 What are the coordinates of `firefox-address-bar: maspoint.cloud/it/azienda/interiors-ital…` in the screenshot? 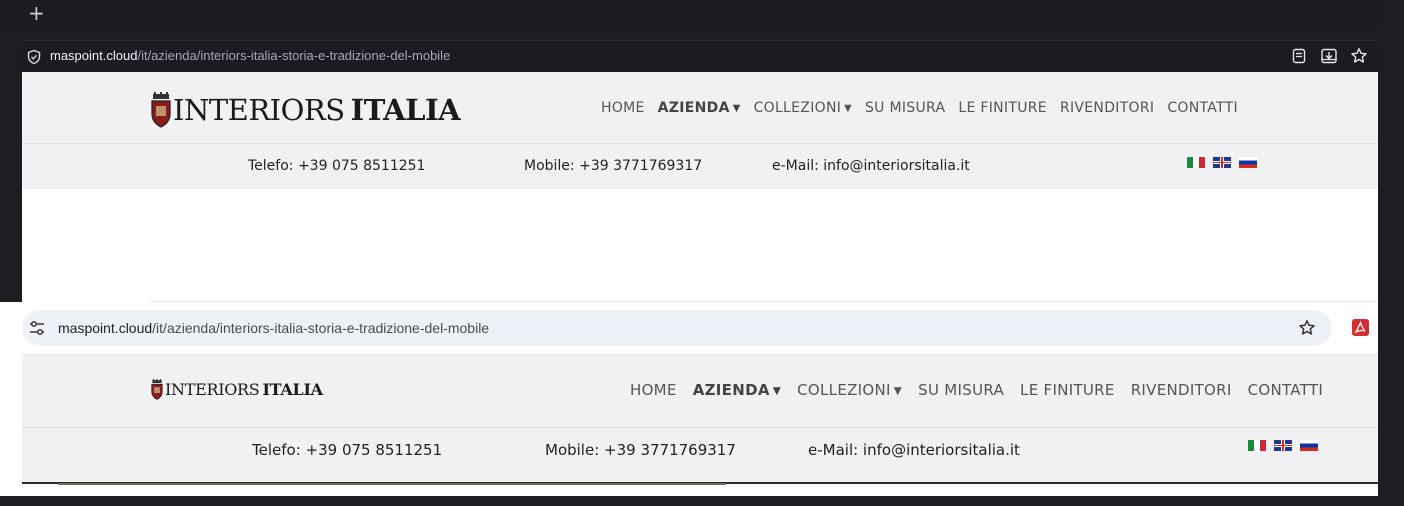 It's located at (700, 56).